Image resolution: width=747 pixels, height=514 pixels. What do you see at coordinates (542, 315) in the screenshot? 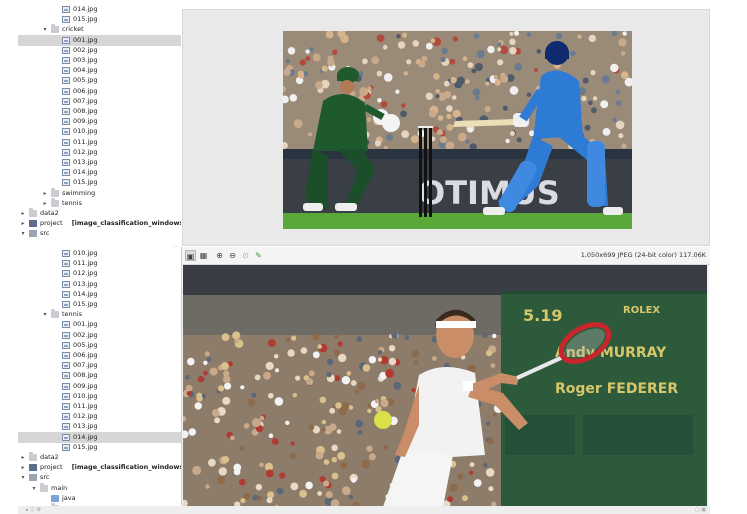
I see `scoreboard-time: 5.19` at bounding box center [542, 315].